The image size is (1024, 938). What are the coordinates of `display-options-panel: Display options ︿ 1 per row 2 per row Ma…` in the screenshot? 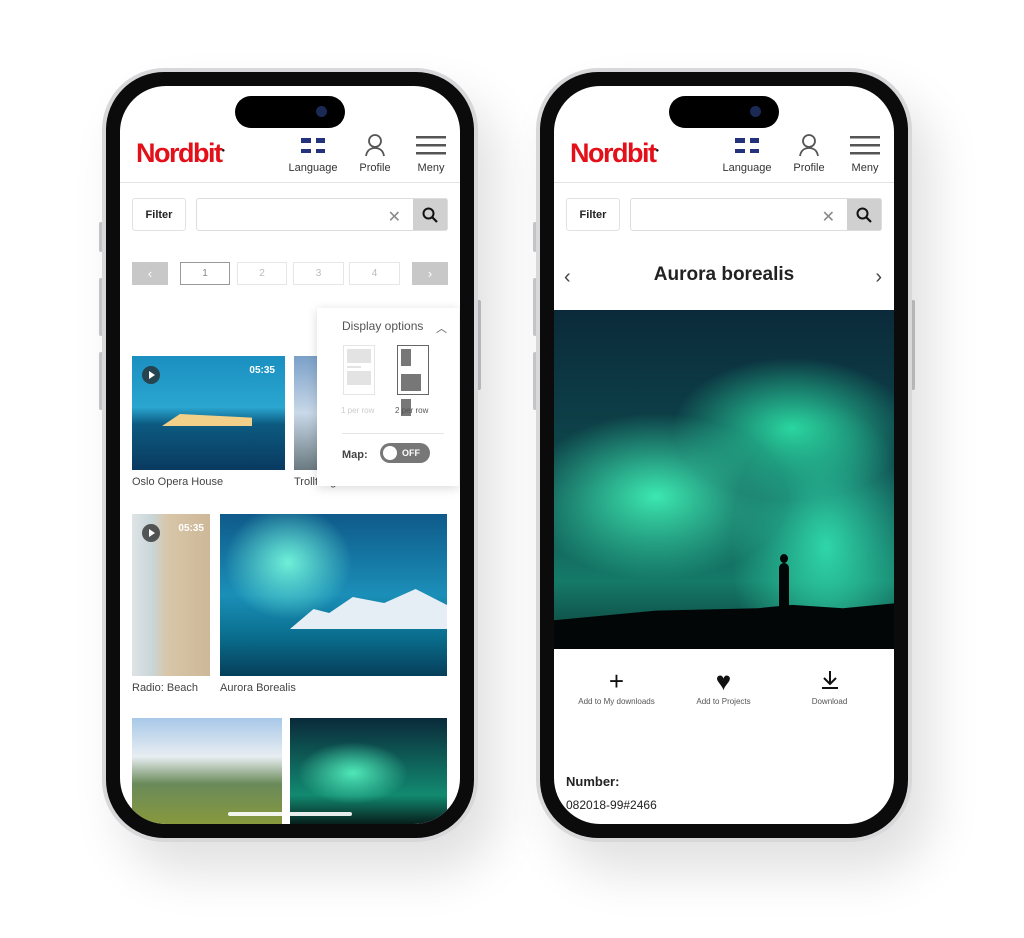 It's located at (388, 397).